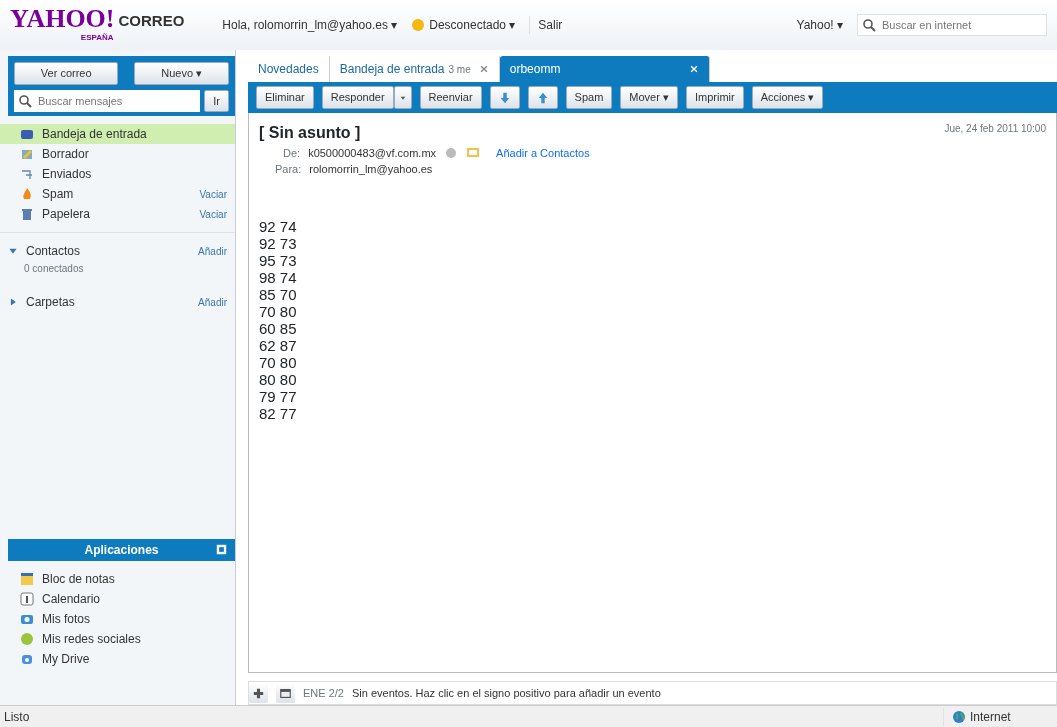  Describe the element at coordinates (278, 226) in the screenshot. I see `message-line: 92 74` at that location.